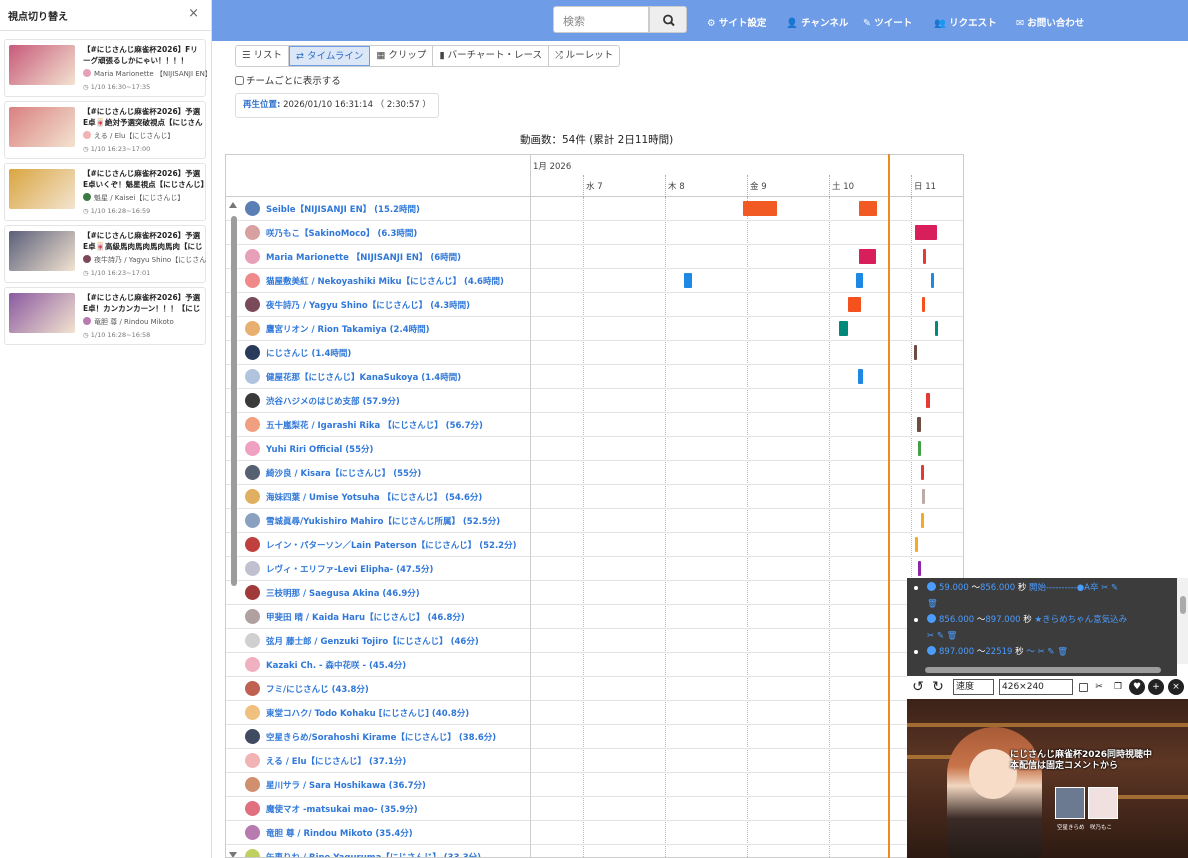 This screenshot has height=858, width=1188. I want to click on team-checkbox, so click(239, 80).